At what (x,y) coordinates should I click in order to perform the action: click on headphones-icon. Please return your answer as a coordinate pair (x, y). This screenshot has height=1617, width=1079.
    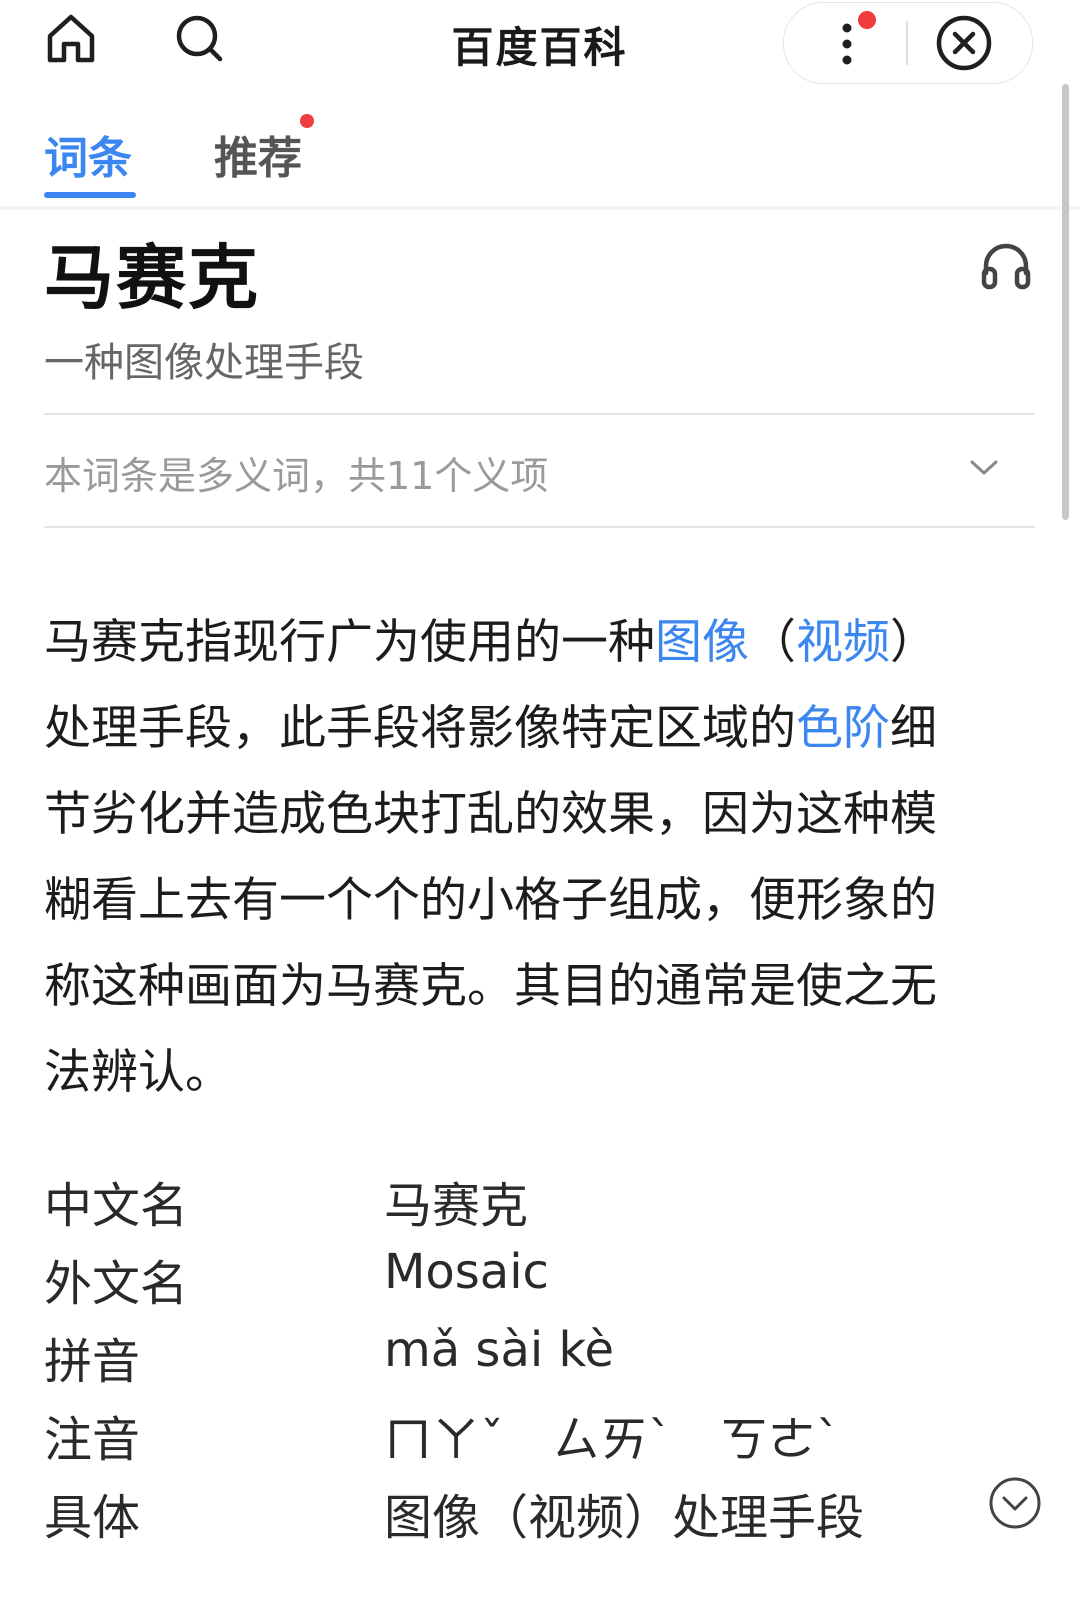
    Looking at the image, I should click on (1006, 266).